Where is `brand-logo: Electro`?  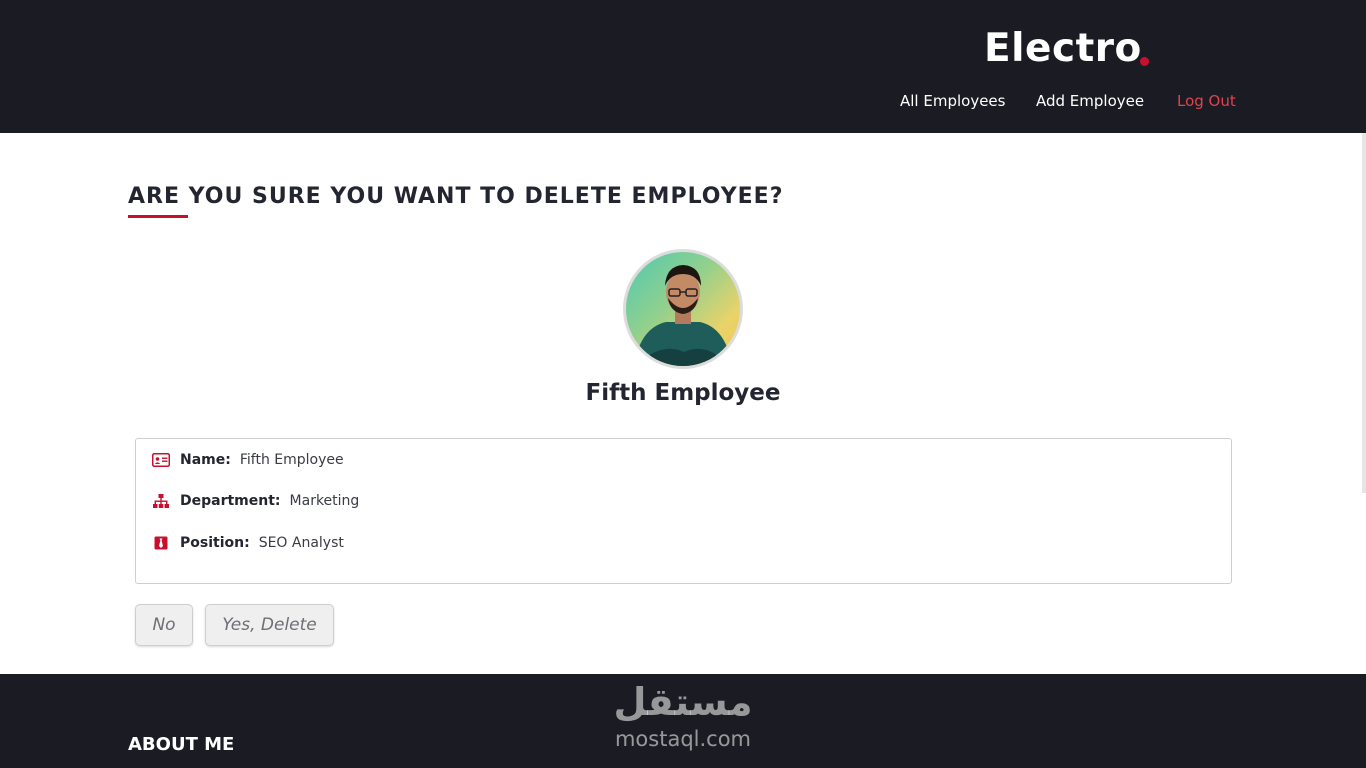 brand-logo: Electro is located at coordinates (1063, 48).